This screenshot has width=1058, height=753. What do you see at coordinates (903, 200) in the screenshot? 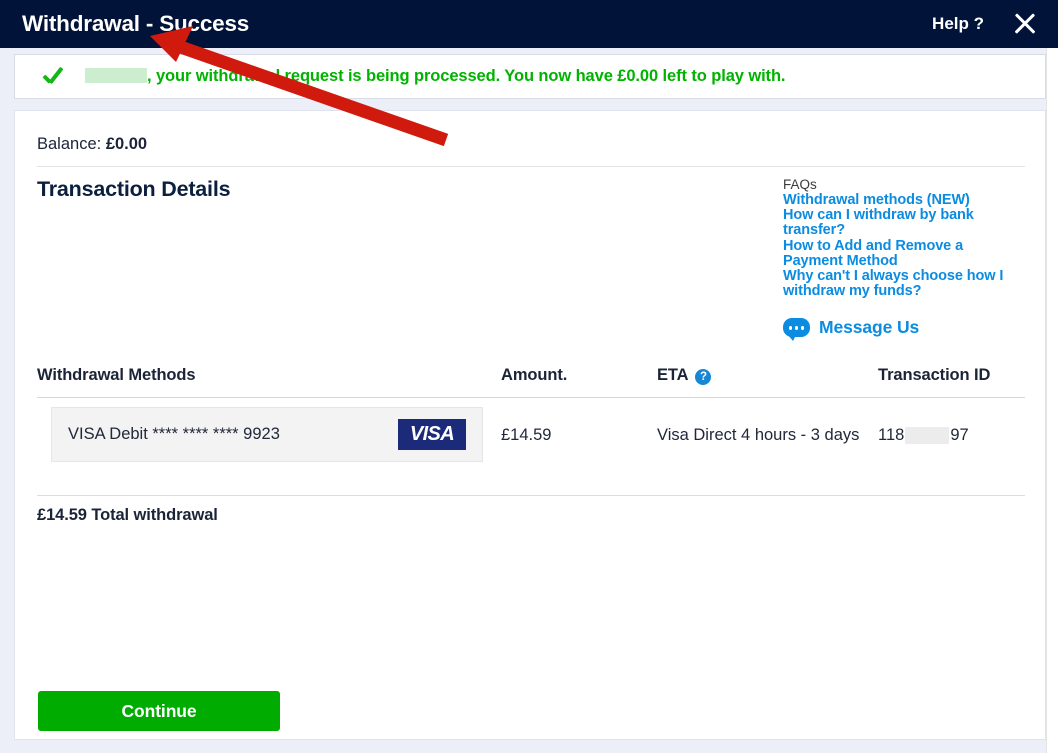
I see `faq-link-withdrawal-methods: Withdrawal methods (NEW)` at bounding box center [903, 200].